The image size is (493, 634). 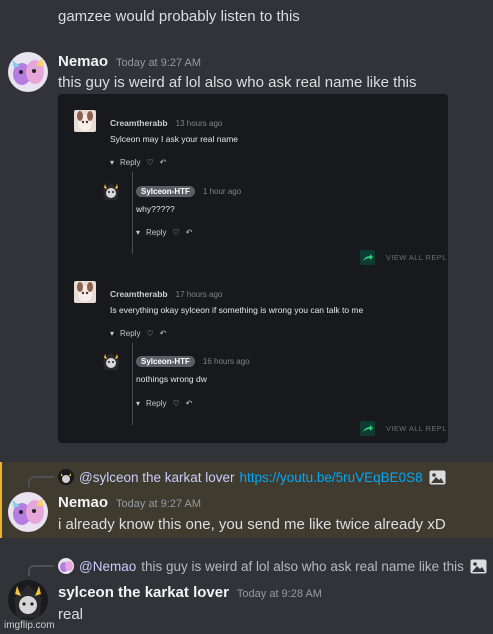 What do you see at coordinates (29, 625) in the screenshot?
I see `watermark: imgflip.com` at bounding box center [29, 625].